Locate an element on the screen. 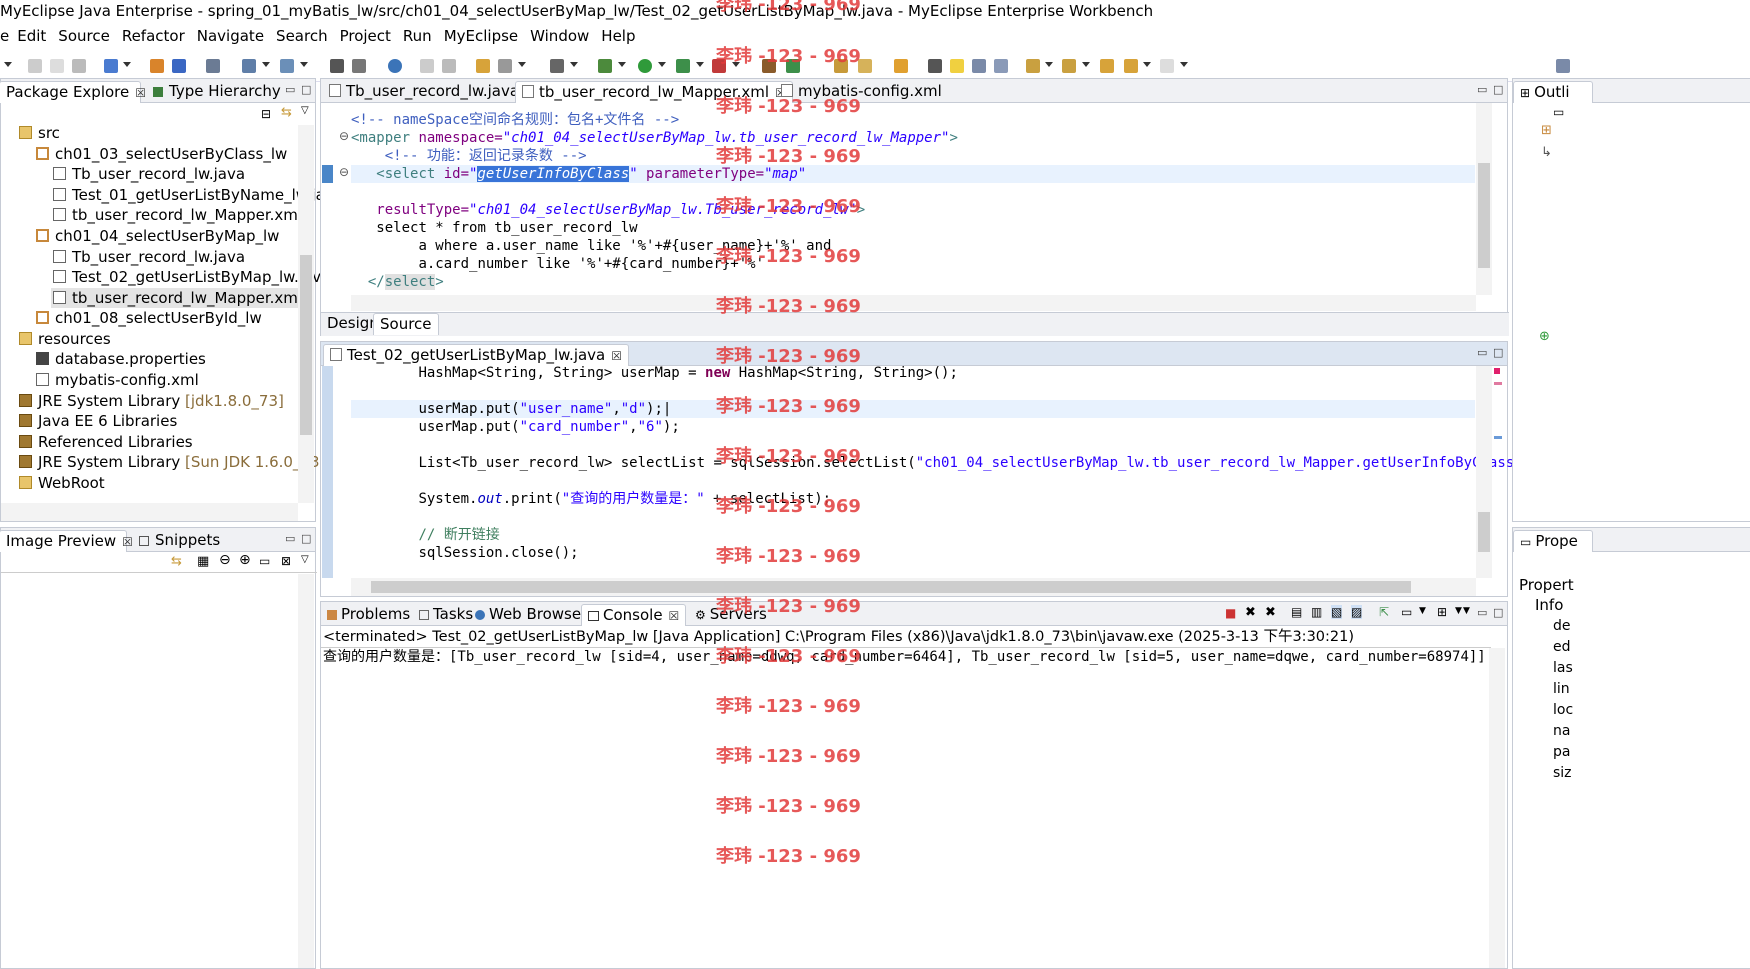 The height and width of the screenshot is (969, 1750). tab-problems: Problems is located at coordinates (368, 615).